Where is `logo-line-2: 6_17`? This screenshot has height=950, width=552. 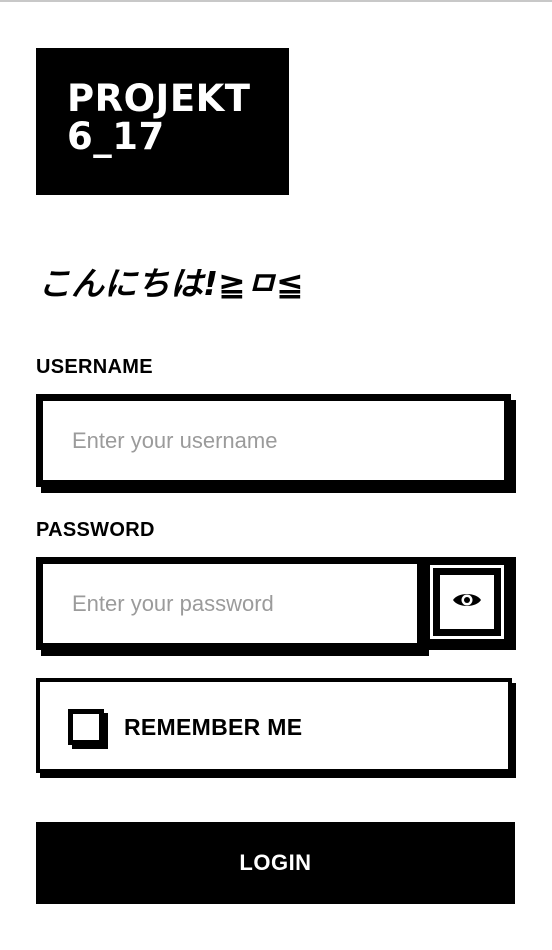
logo-line-2: 6_17 is located at coordinates (116, 136).